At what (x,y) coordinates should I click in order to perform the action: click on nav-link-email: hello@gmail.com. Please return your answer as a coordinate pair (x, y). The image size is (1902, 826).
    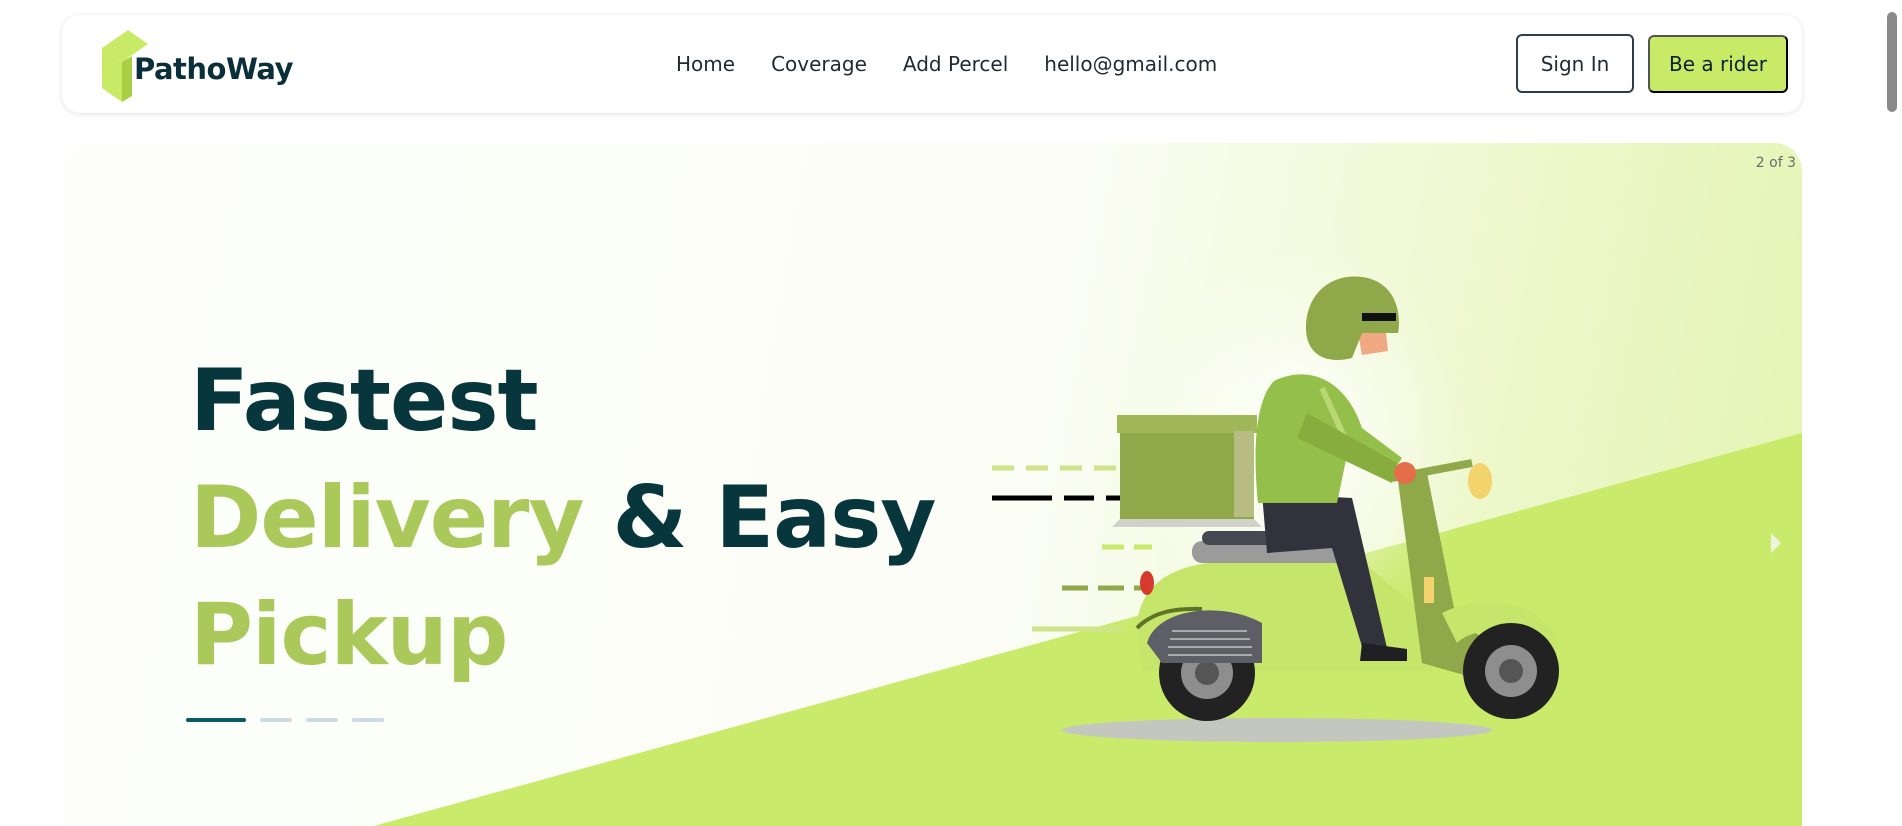
    Looking at the image, I should click on (1130, 64).